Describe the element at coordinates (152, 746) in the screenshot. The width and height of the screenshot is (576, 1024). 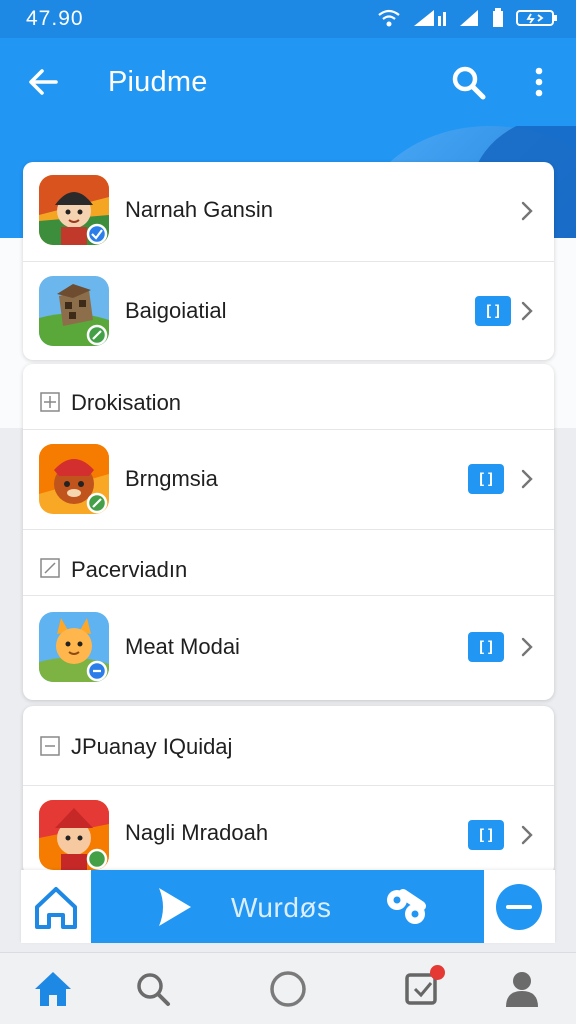
I see `section-title: JPuanay IQuidaj` at that location.